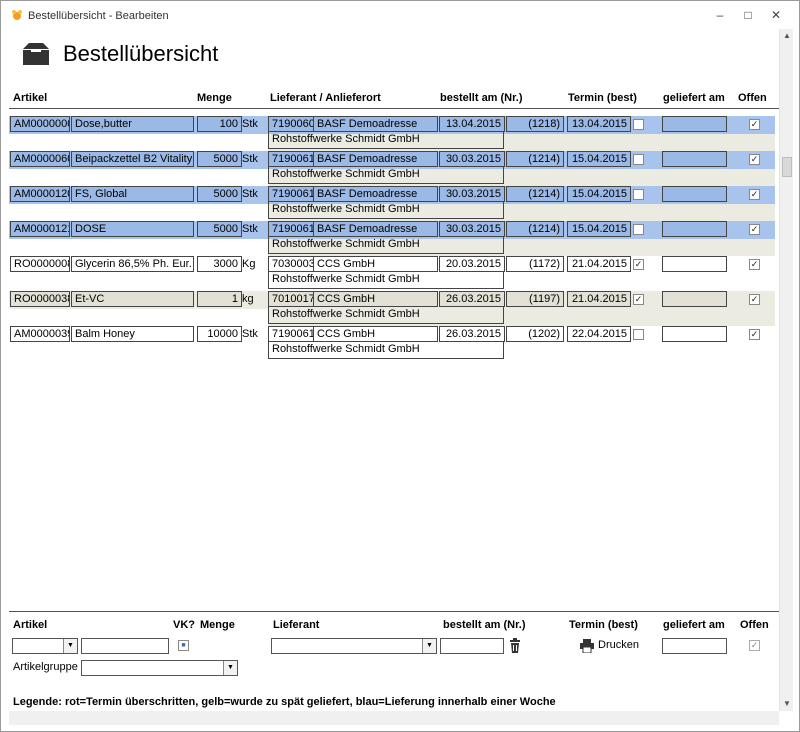 This screenshot has width=800, height=732. Describe the element at coordinates (787, 167) in the screenshot. I see `scroll-thumb` at that location.